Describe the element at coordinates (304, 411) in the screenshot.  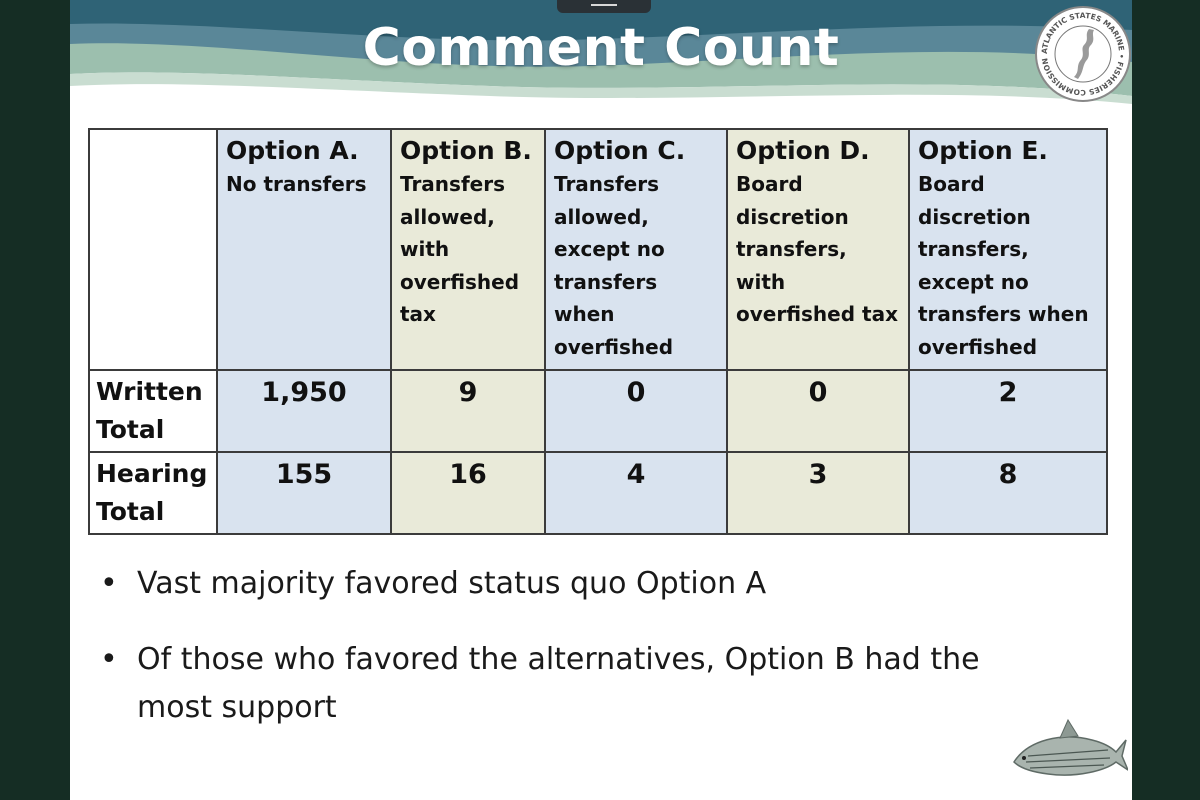
I see `value-cell: 1,950` at that location.